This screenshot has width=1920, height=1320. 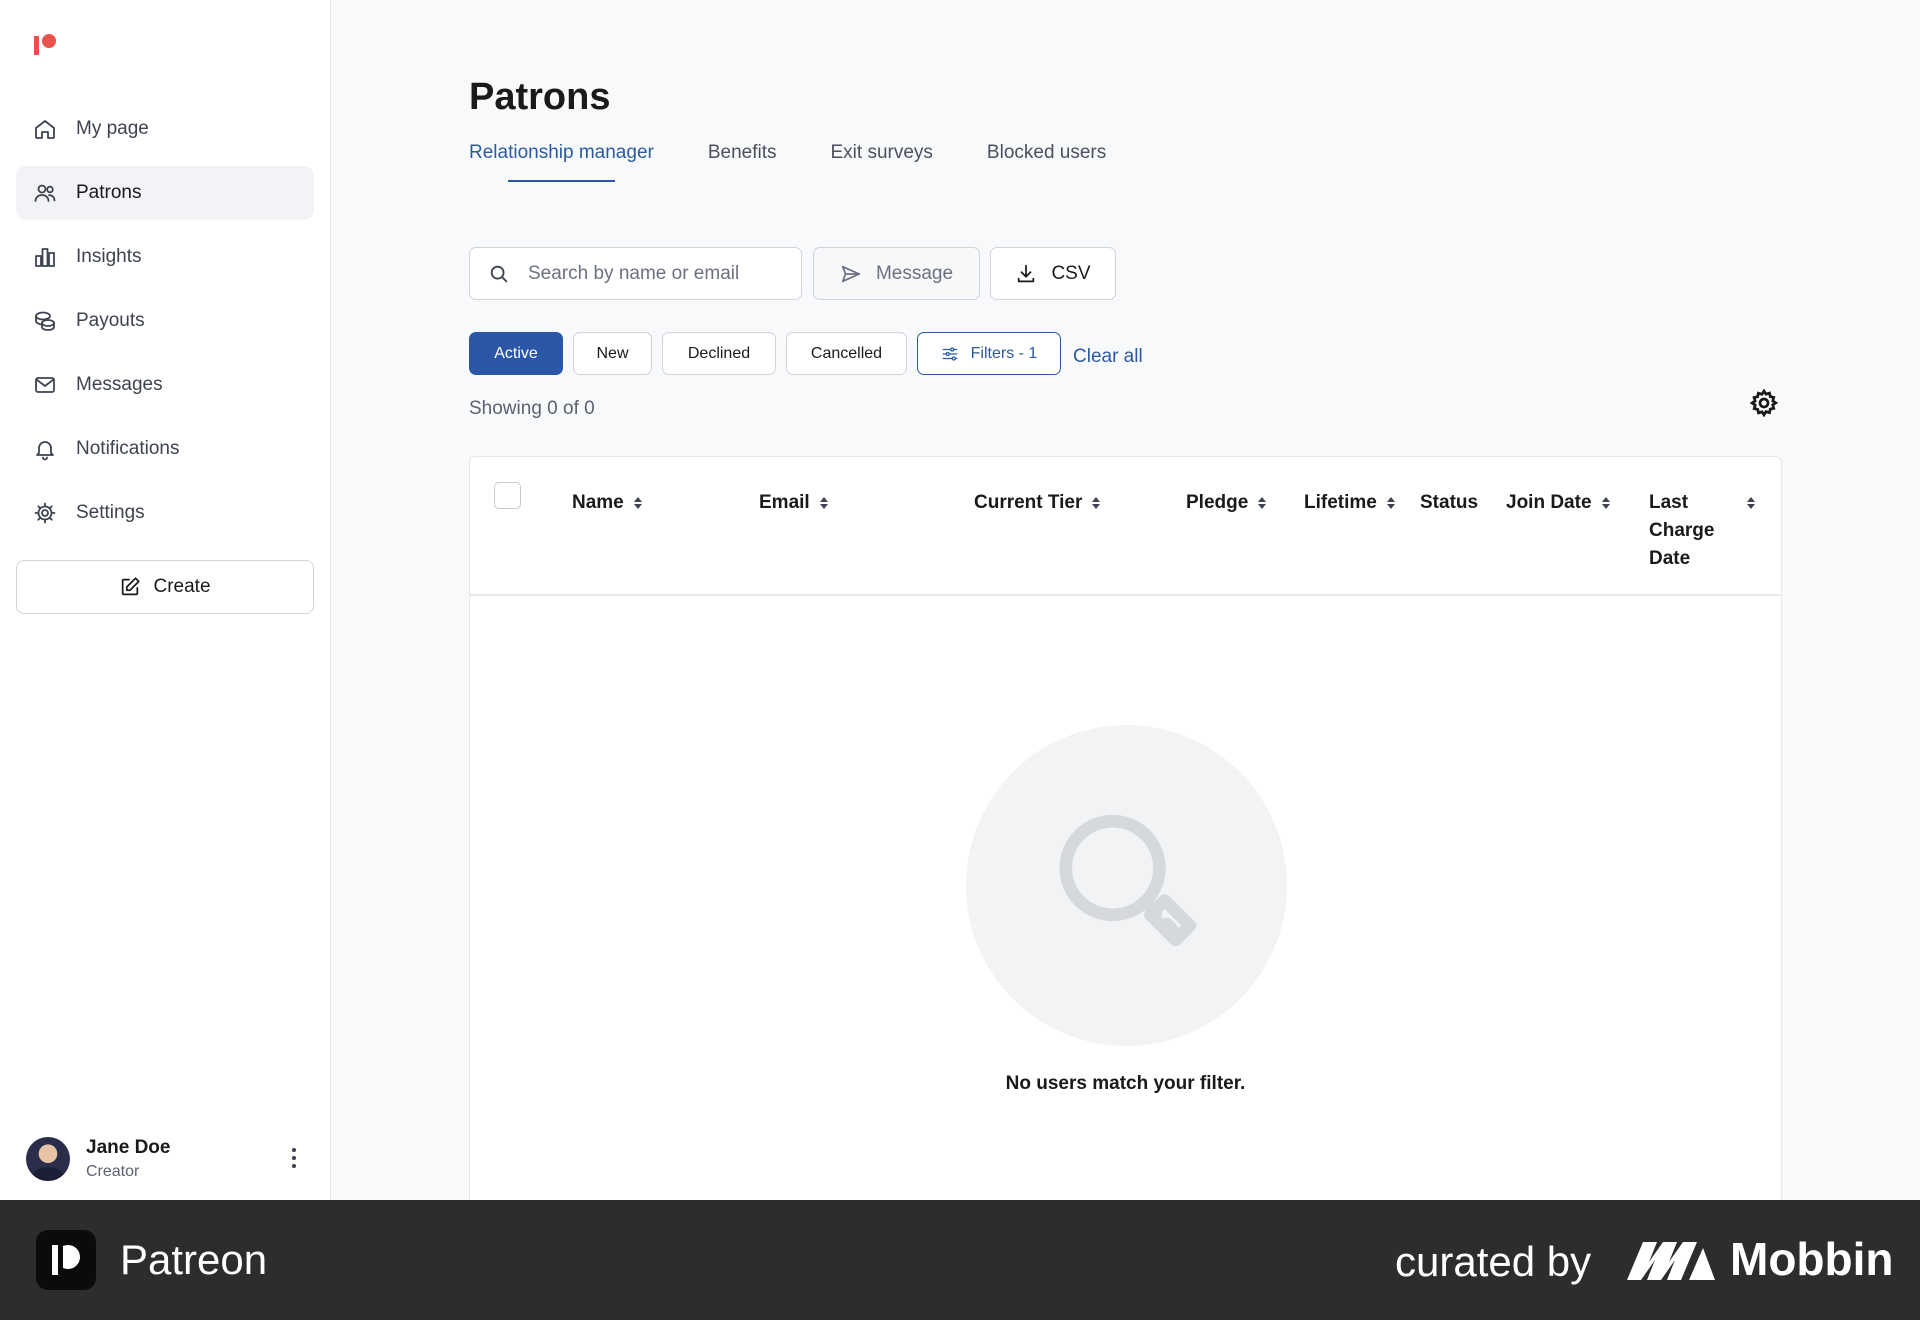 I want to click on bell-icon, so click(x=45, y=449).